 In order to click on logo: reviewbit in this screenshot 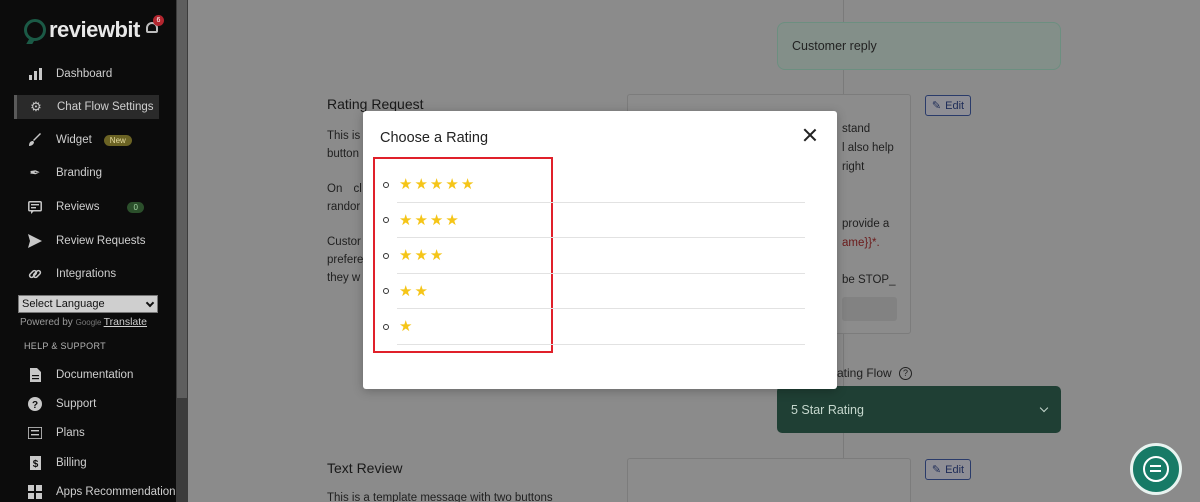, I will do `click(82, 30)`.